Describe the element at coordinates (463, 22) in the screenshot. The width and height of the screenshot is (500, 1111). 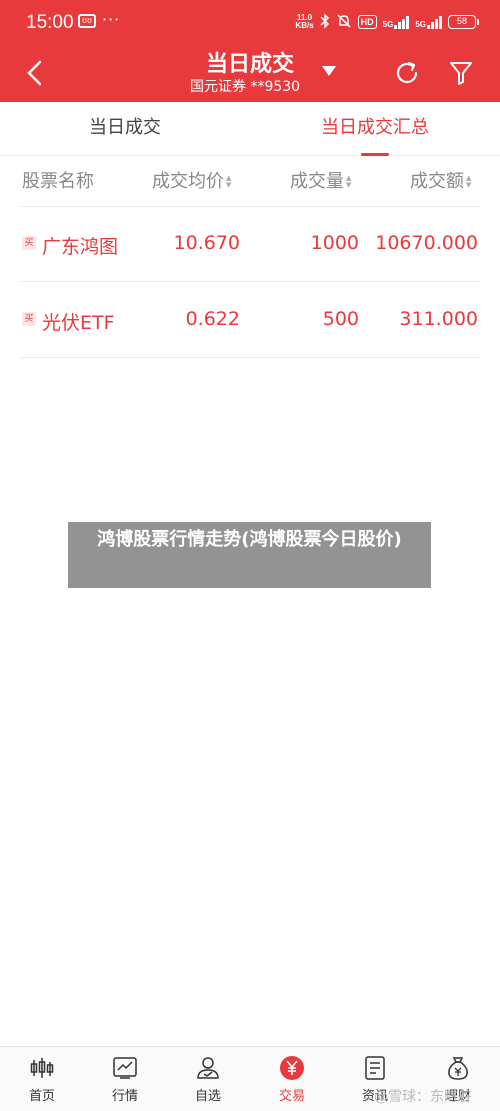
I see `battery-icon: 58` at that location.